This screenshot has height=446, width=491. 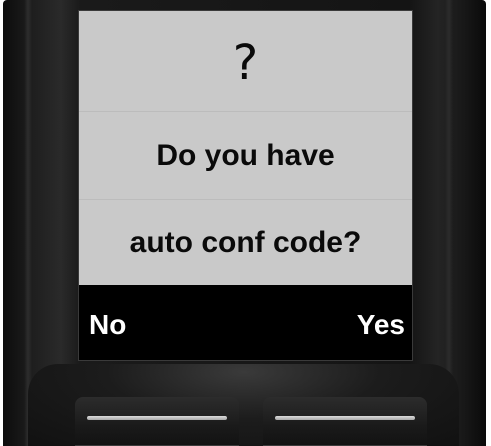 I want to click on softkey-bar: No Yes, so click(x=245, y=322).